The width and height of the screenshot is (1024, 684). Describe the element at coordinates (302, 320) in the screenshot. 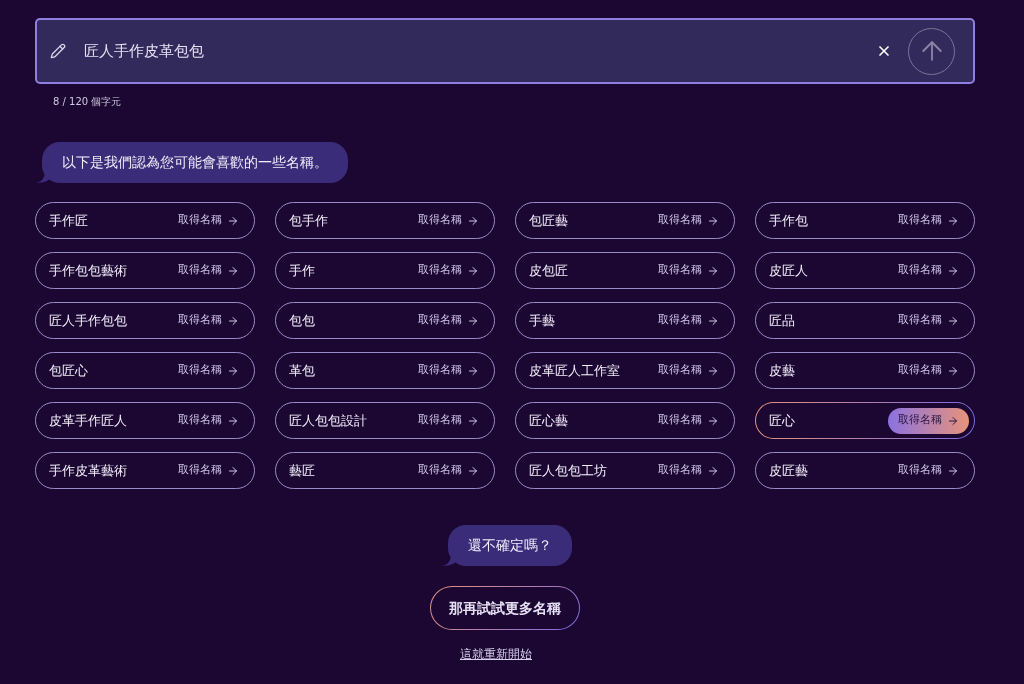

I see `suggestion-name: 包包` at that location.